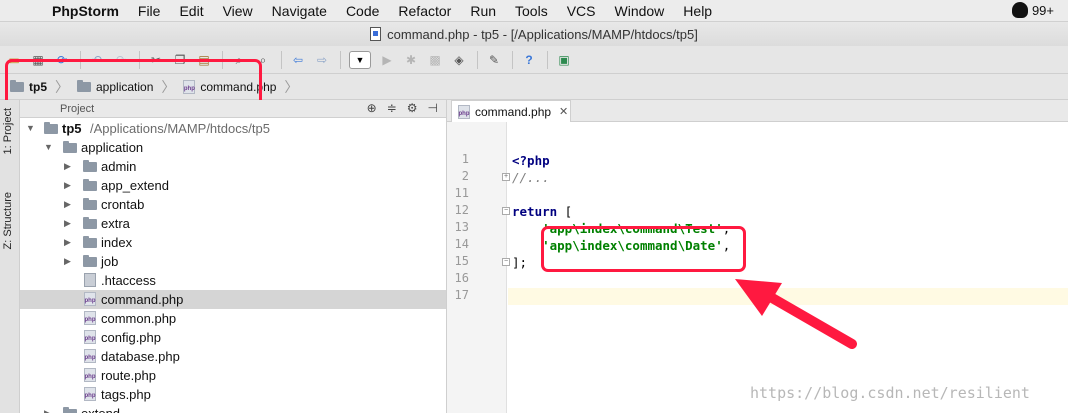 This screenshot has height=413, width=1068. What do you see at coordinates (890, 393) in the screenshot?
I see `watermark: https://blog.csdn.net/resilient` at bounding box center [890, 393].